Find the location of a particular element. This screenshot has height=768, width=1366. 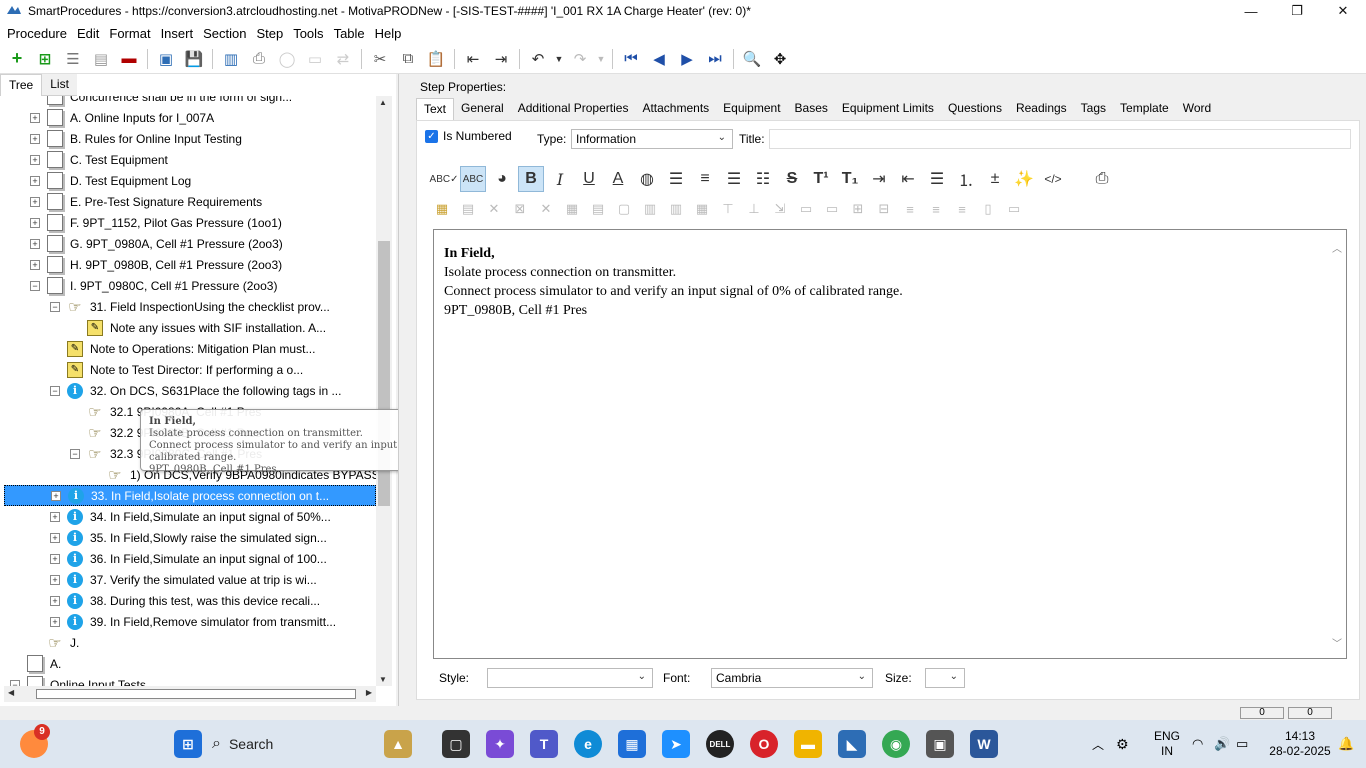

menu-insert: Insert is located at coordinates (177, 33).